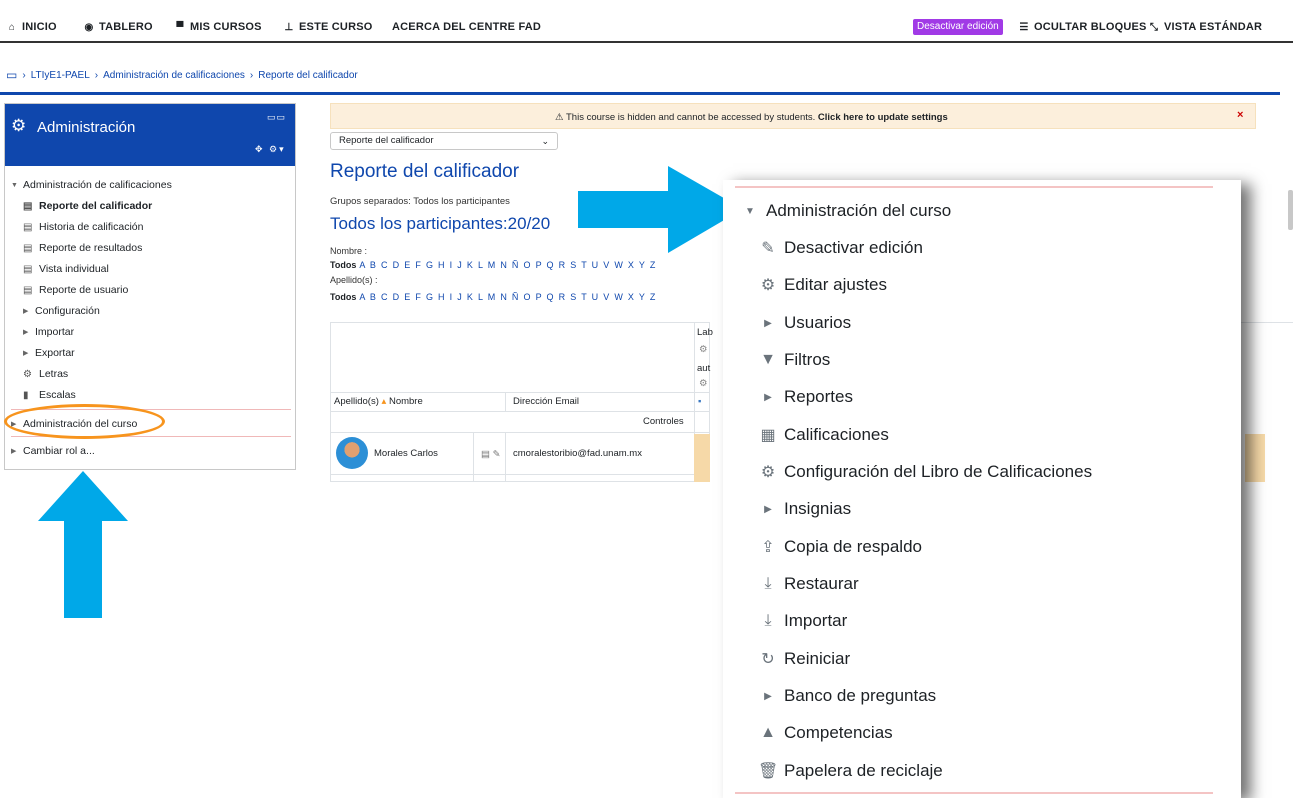  Describe the element at coordinates (794, 360) in the screenshot. I see `zoom-filtros: ▼ Filtros` at that location.